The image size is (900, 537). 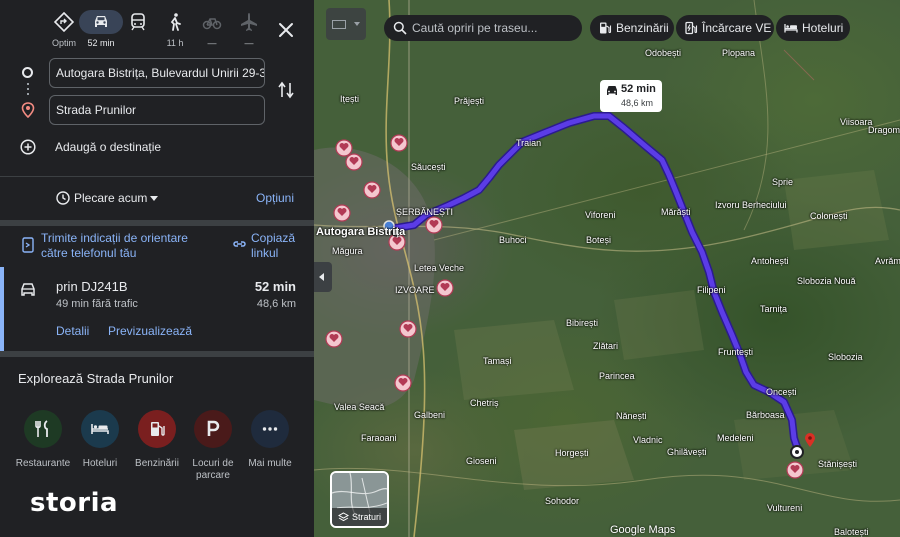 I want to click on destination-pin-icon, so click(x=28, y=110).